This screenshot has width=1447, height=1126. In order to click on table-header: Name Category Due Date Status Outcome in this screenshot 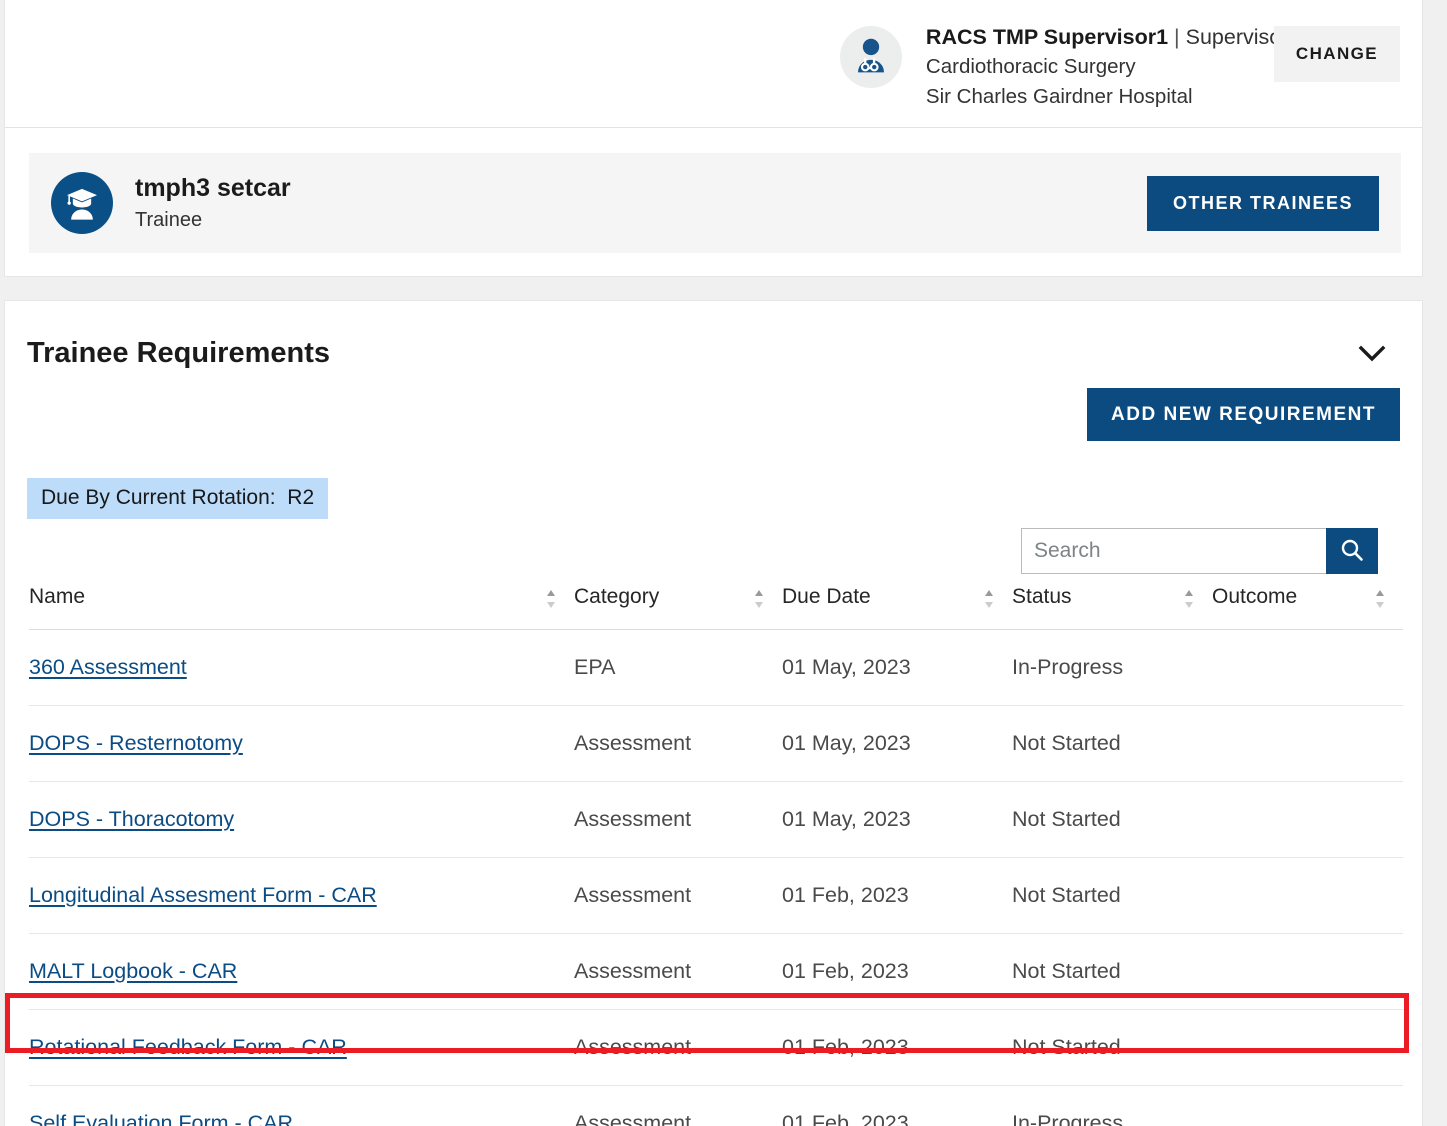, I will do `click(716, 607)`.